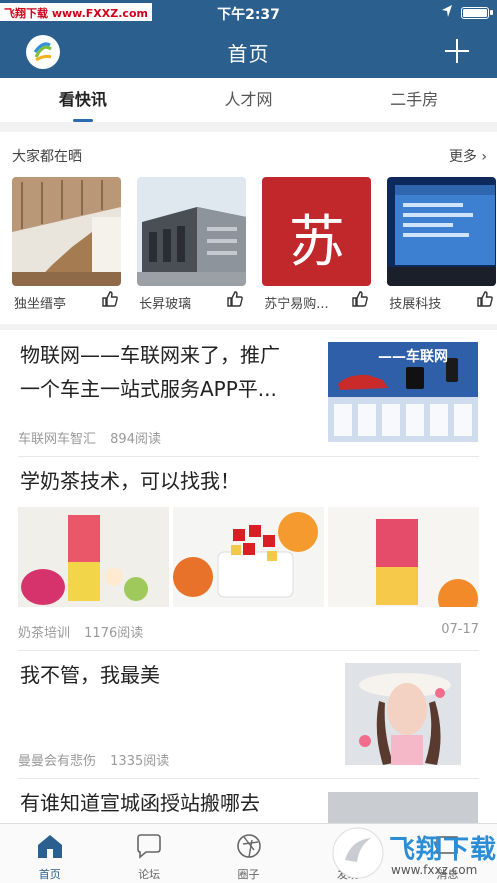  What do you see at coordinates (135, 439) in the screenshot?
I see `article-reads: 894阅读` at bounding box center [135, 439].